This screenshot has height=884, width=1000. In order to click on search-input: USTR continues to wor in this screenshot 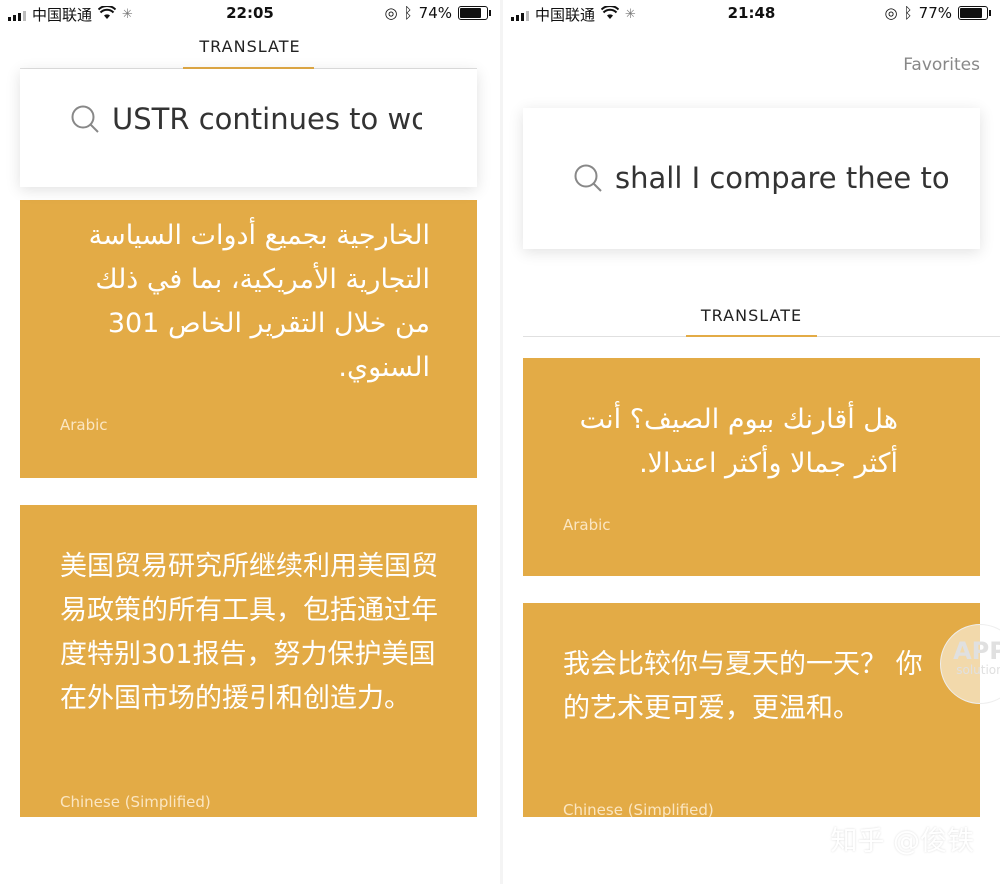, I will do `click(267, 119)`.